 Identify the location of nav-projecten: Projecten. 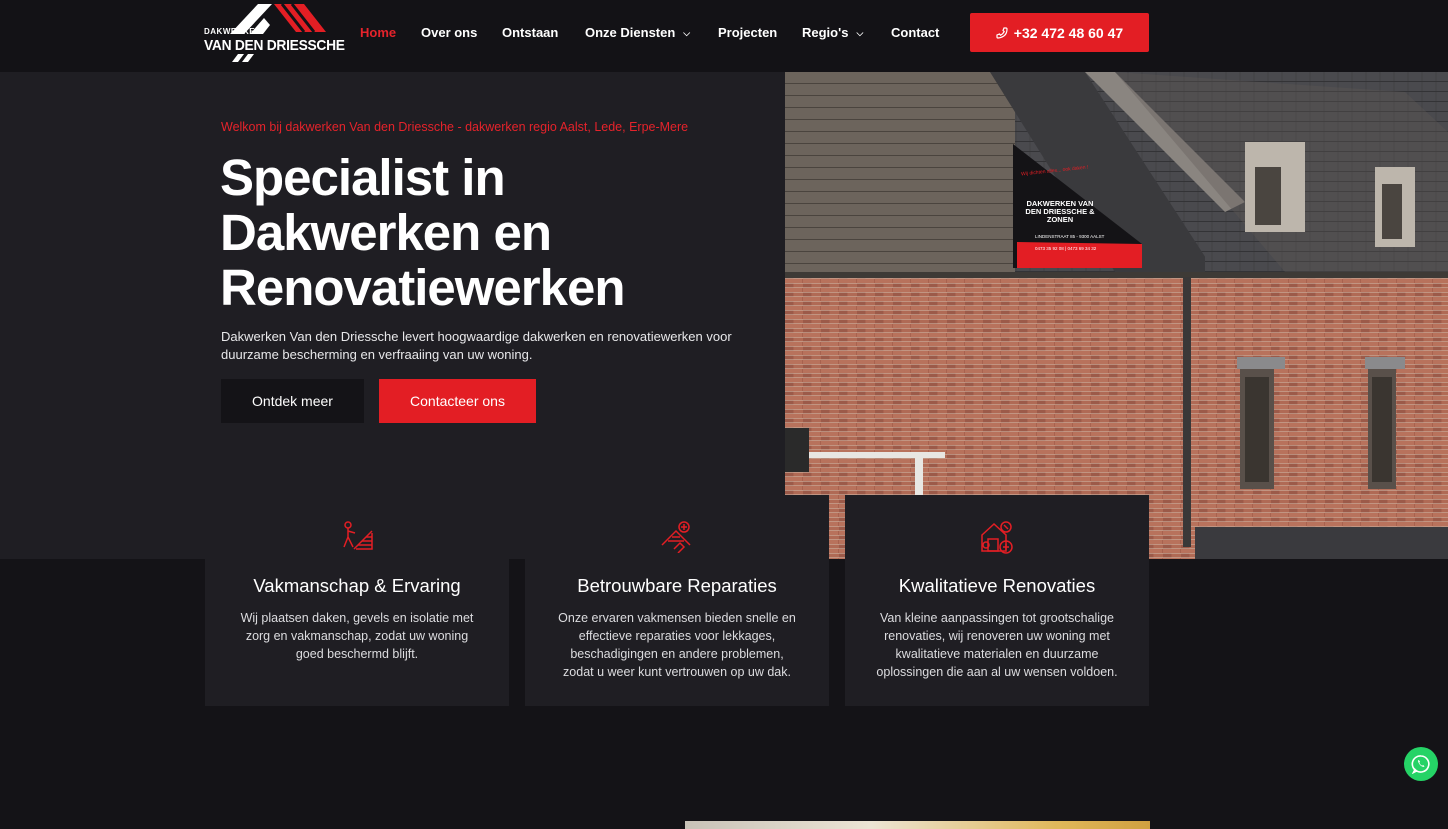
(747, 32).